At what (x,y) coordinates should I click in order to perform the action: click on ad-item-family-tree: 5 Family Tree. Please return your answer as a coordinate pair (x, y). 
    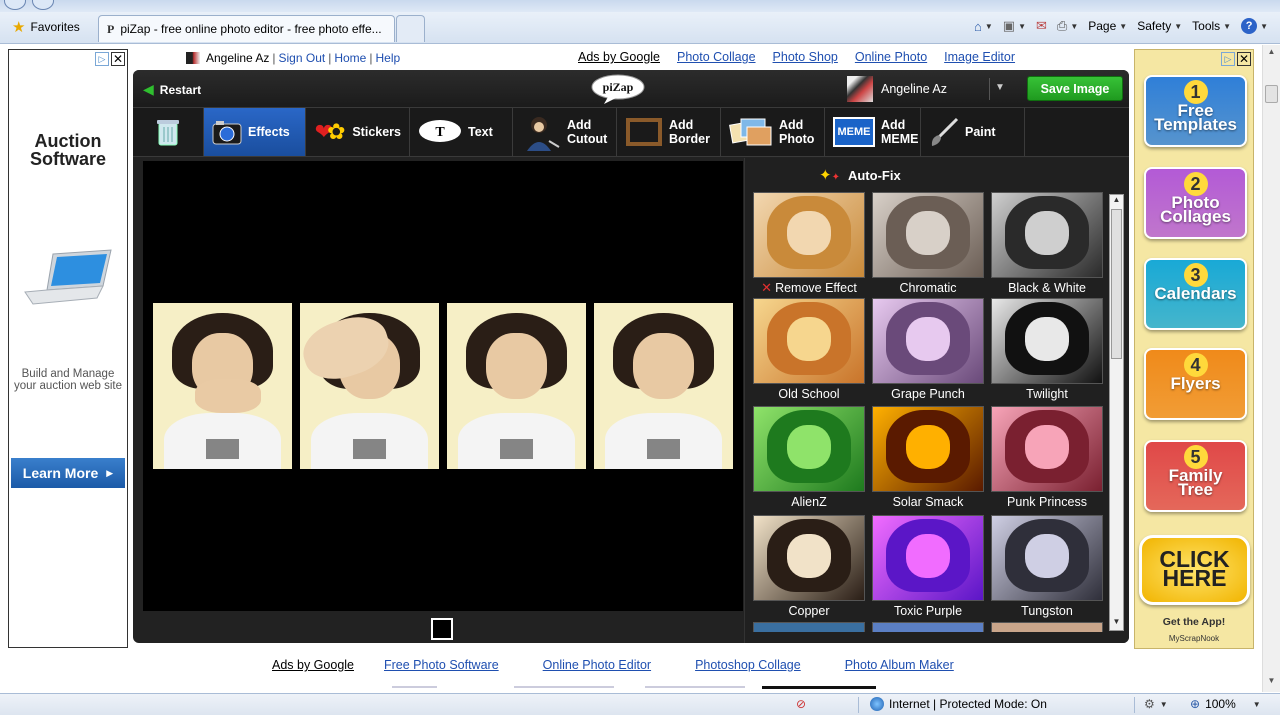
    Looking at the image, I should click on (1195, 476).